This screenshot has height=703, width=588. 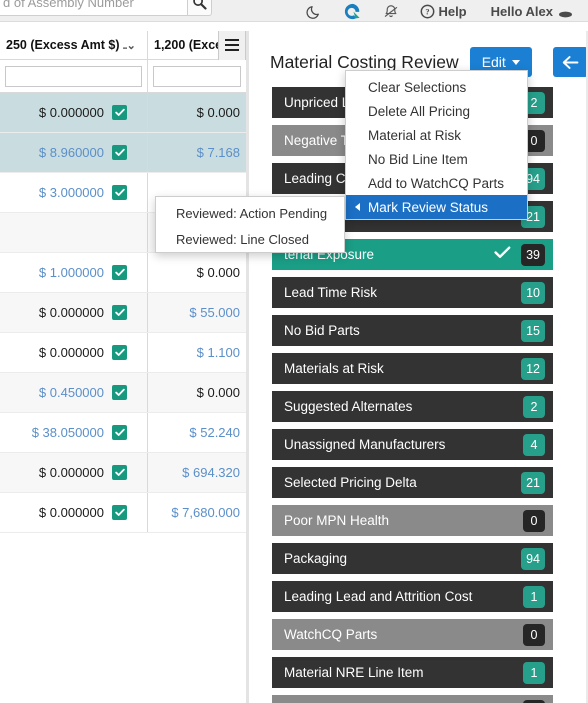 What do you see at coordinates (412, 596) in the screenshot?
I see `metric-row: Leading Lead and Attrition Cost 1` at bounding box center [412, 596].